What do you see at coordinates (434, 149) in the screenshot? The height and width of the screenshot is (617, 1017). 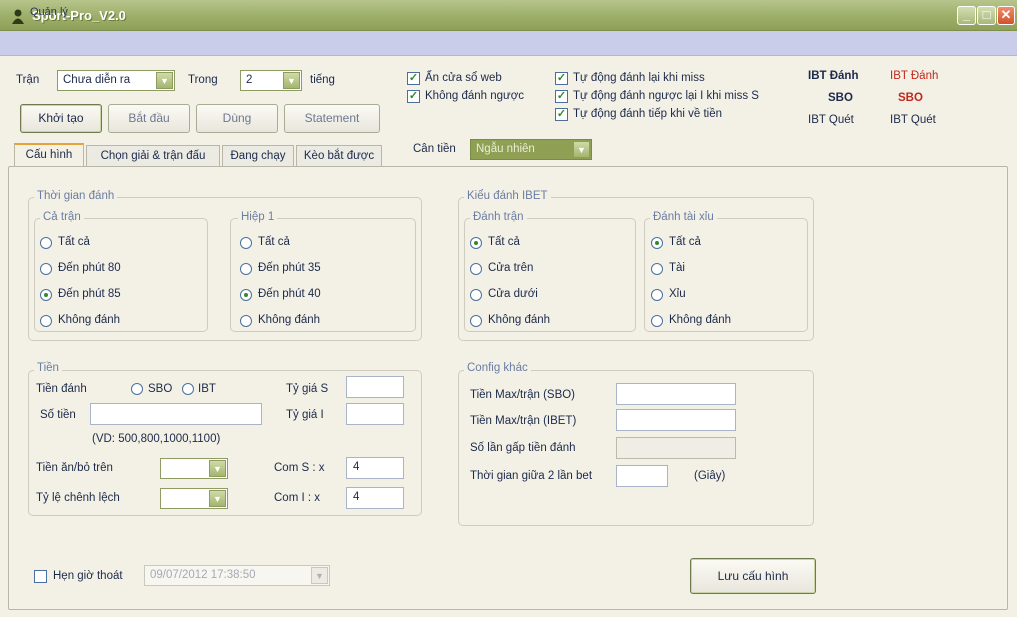 I see `can-tien-label: Cân tiền` at bounding box center [434, 149].